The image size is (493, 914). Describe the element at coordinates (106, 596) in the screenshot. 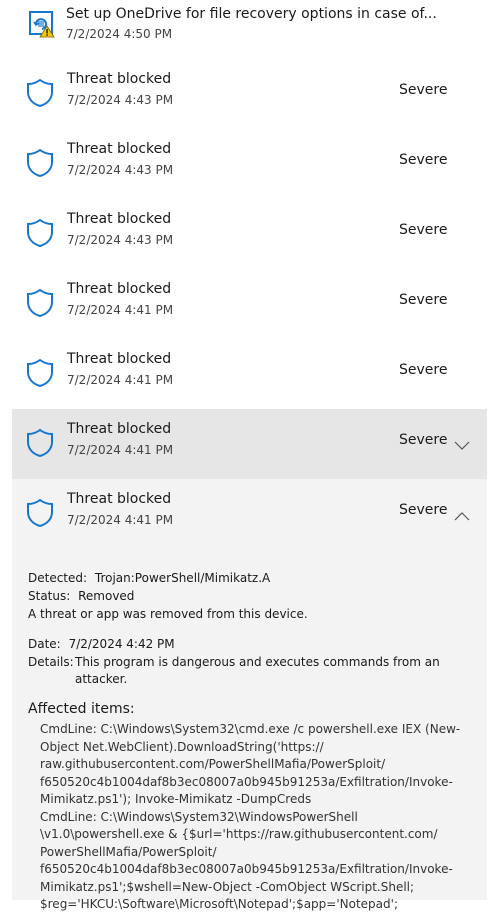

I see `status-value: Removed` at that location.